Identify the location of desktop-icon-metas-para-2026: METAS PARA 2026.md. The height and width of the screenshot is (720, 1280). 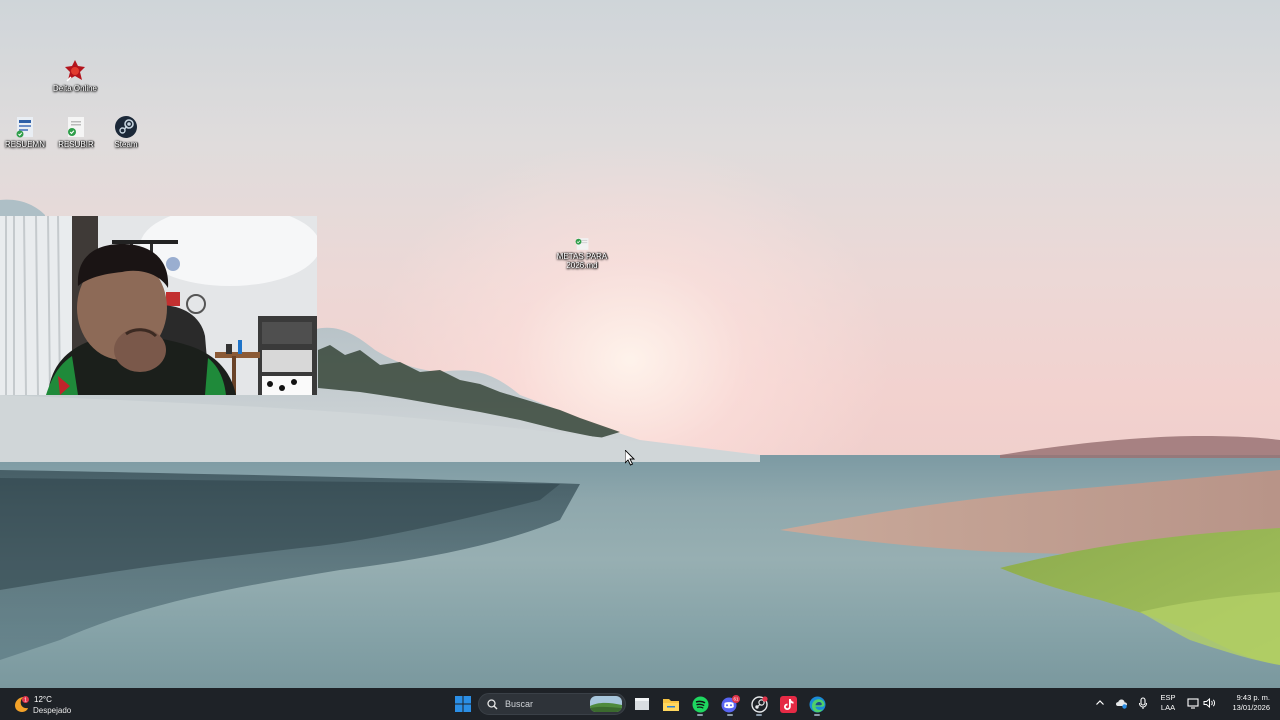
(582, 253).